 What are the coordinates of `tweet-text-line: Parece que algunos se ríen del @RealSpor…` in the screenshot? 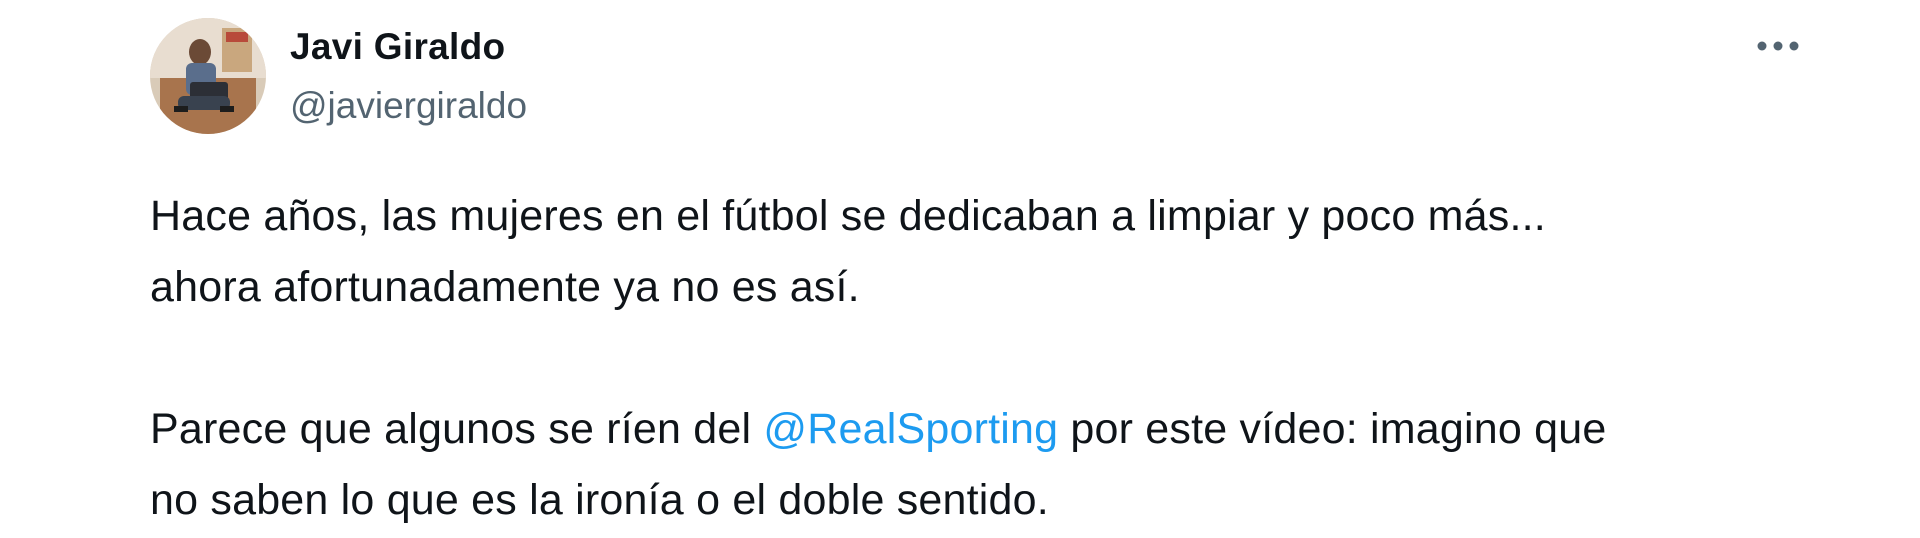 It's located at (1000, 429).